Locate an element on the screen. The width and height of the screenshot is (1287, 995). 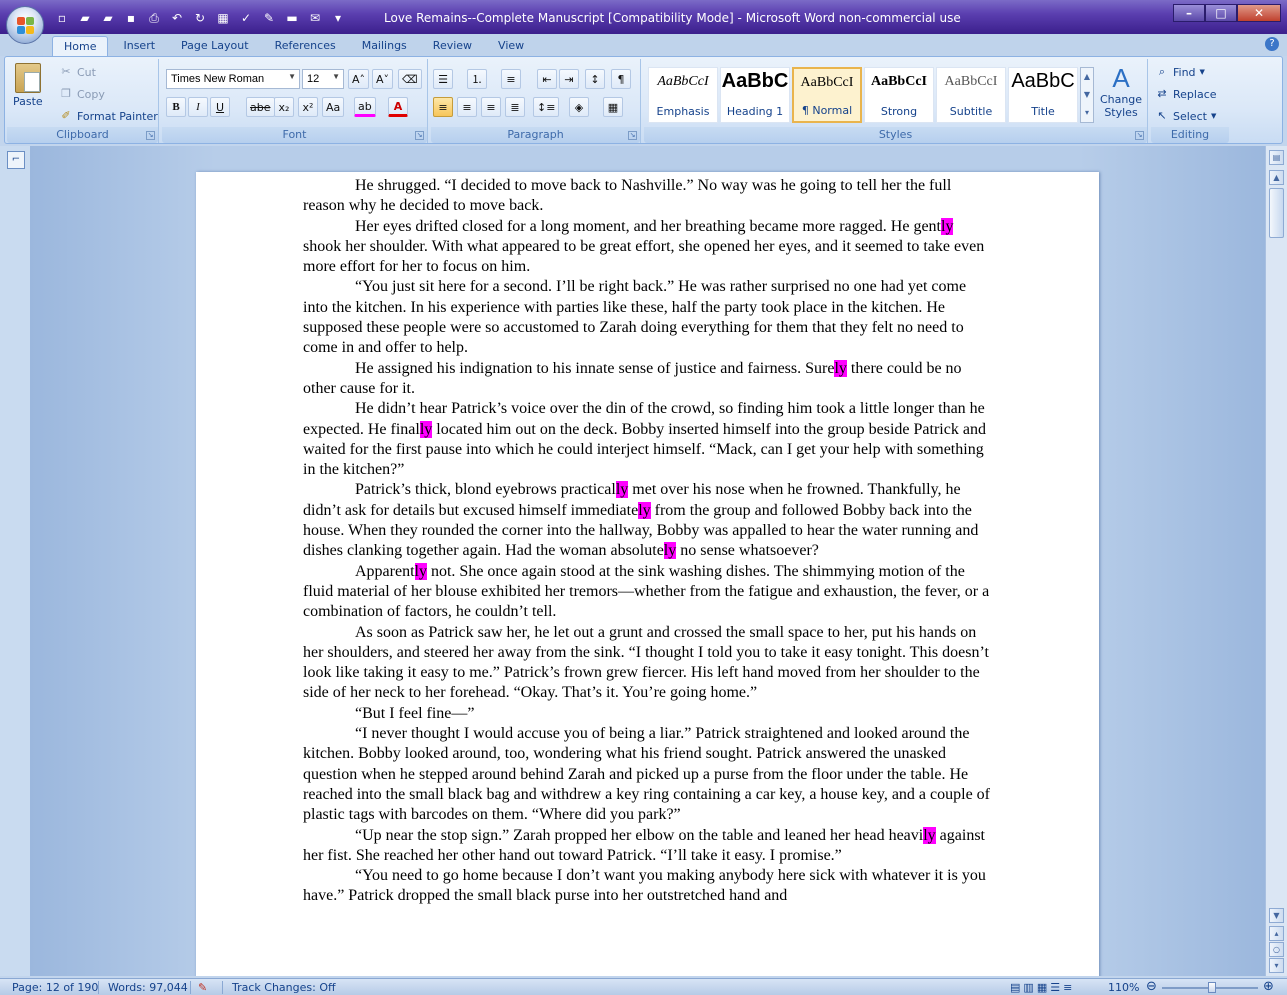
style-normal: AaBbCcI ¶ Normal is located at coordinates (827, 95).